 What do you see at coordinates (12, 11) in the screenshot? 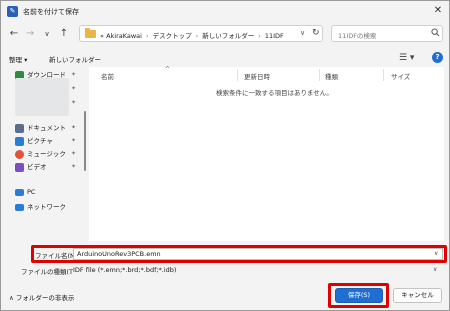
I see `app-icon: ✎` at bounding box center [12, 11].